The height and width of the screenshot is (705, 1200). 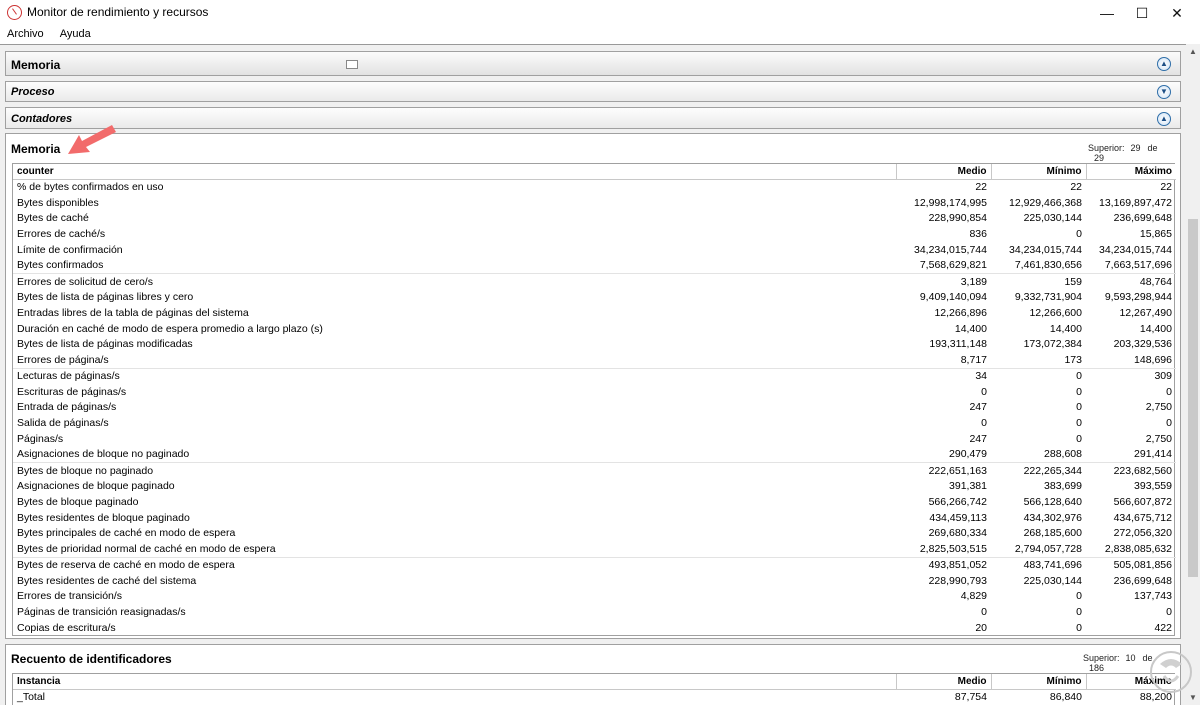 I want to click on section-proceso-header: Proceso ▼, so click(x=593, y=91).